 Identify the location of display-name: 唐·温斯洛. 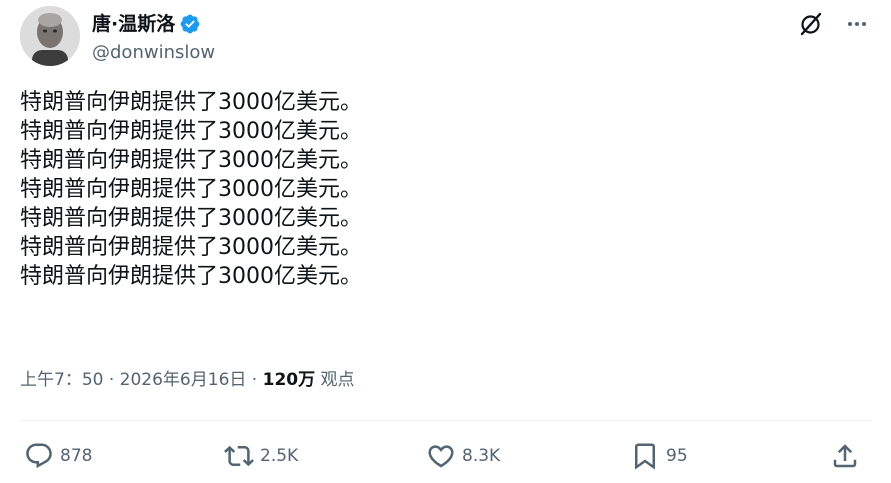
(133, 24).